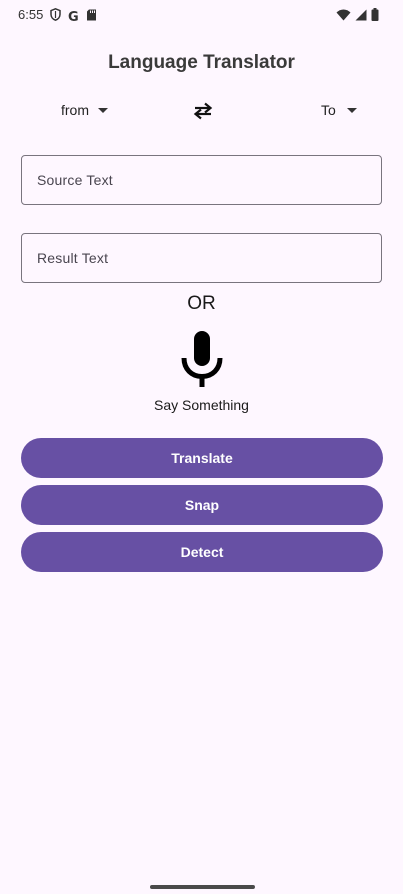  I want to click on detect-button-label: Detect, so click(202, 552).